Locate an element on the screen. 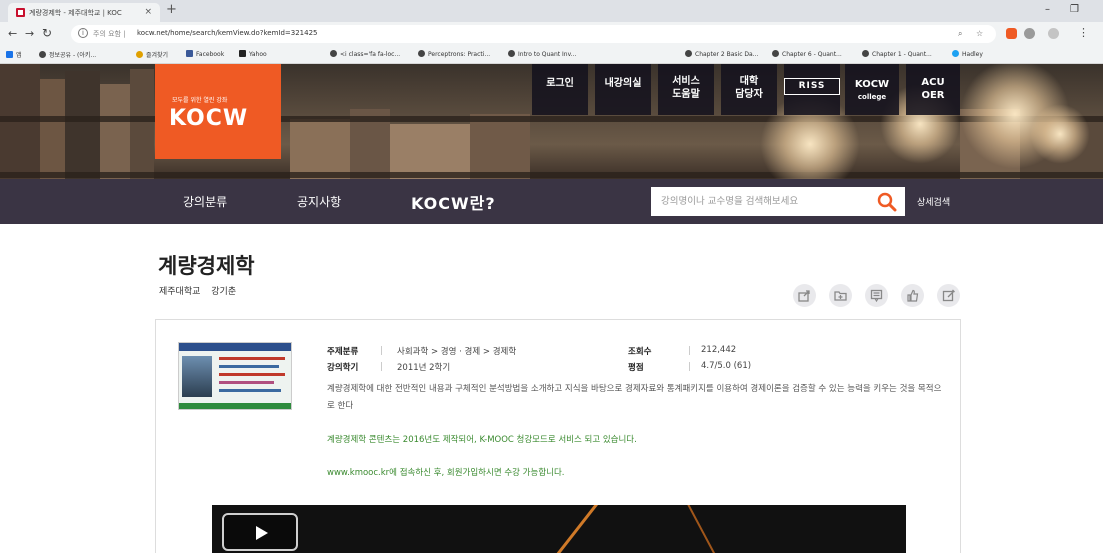 This screenshot has width=1103, height=553. thumb-icon is located at coordinates (913, 295).